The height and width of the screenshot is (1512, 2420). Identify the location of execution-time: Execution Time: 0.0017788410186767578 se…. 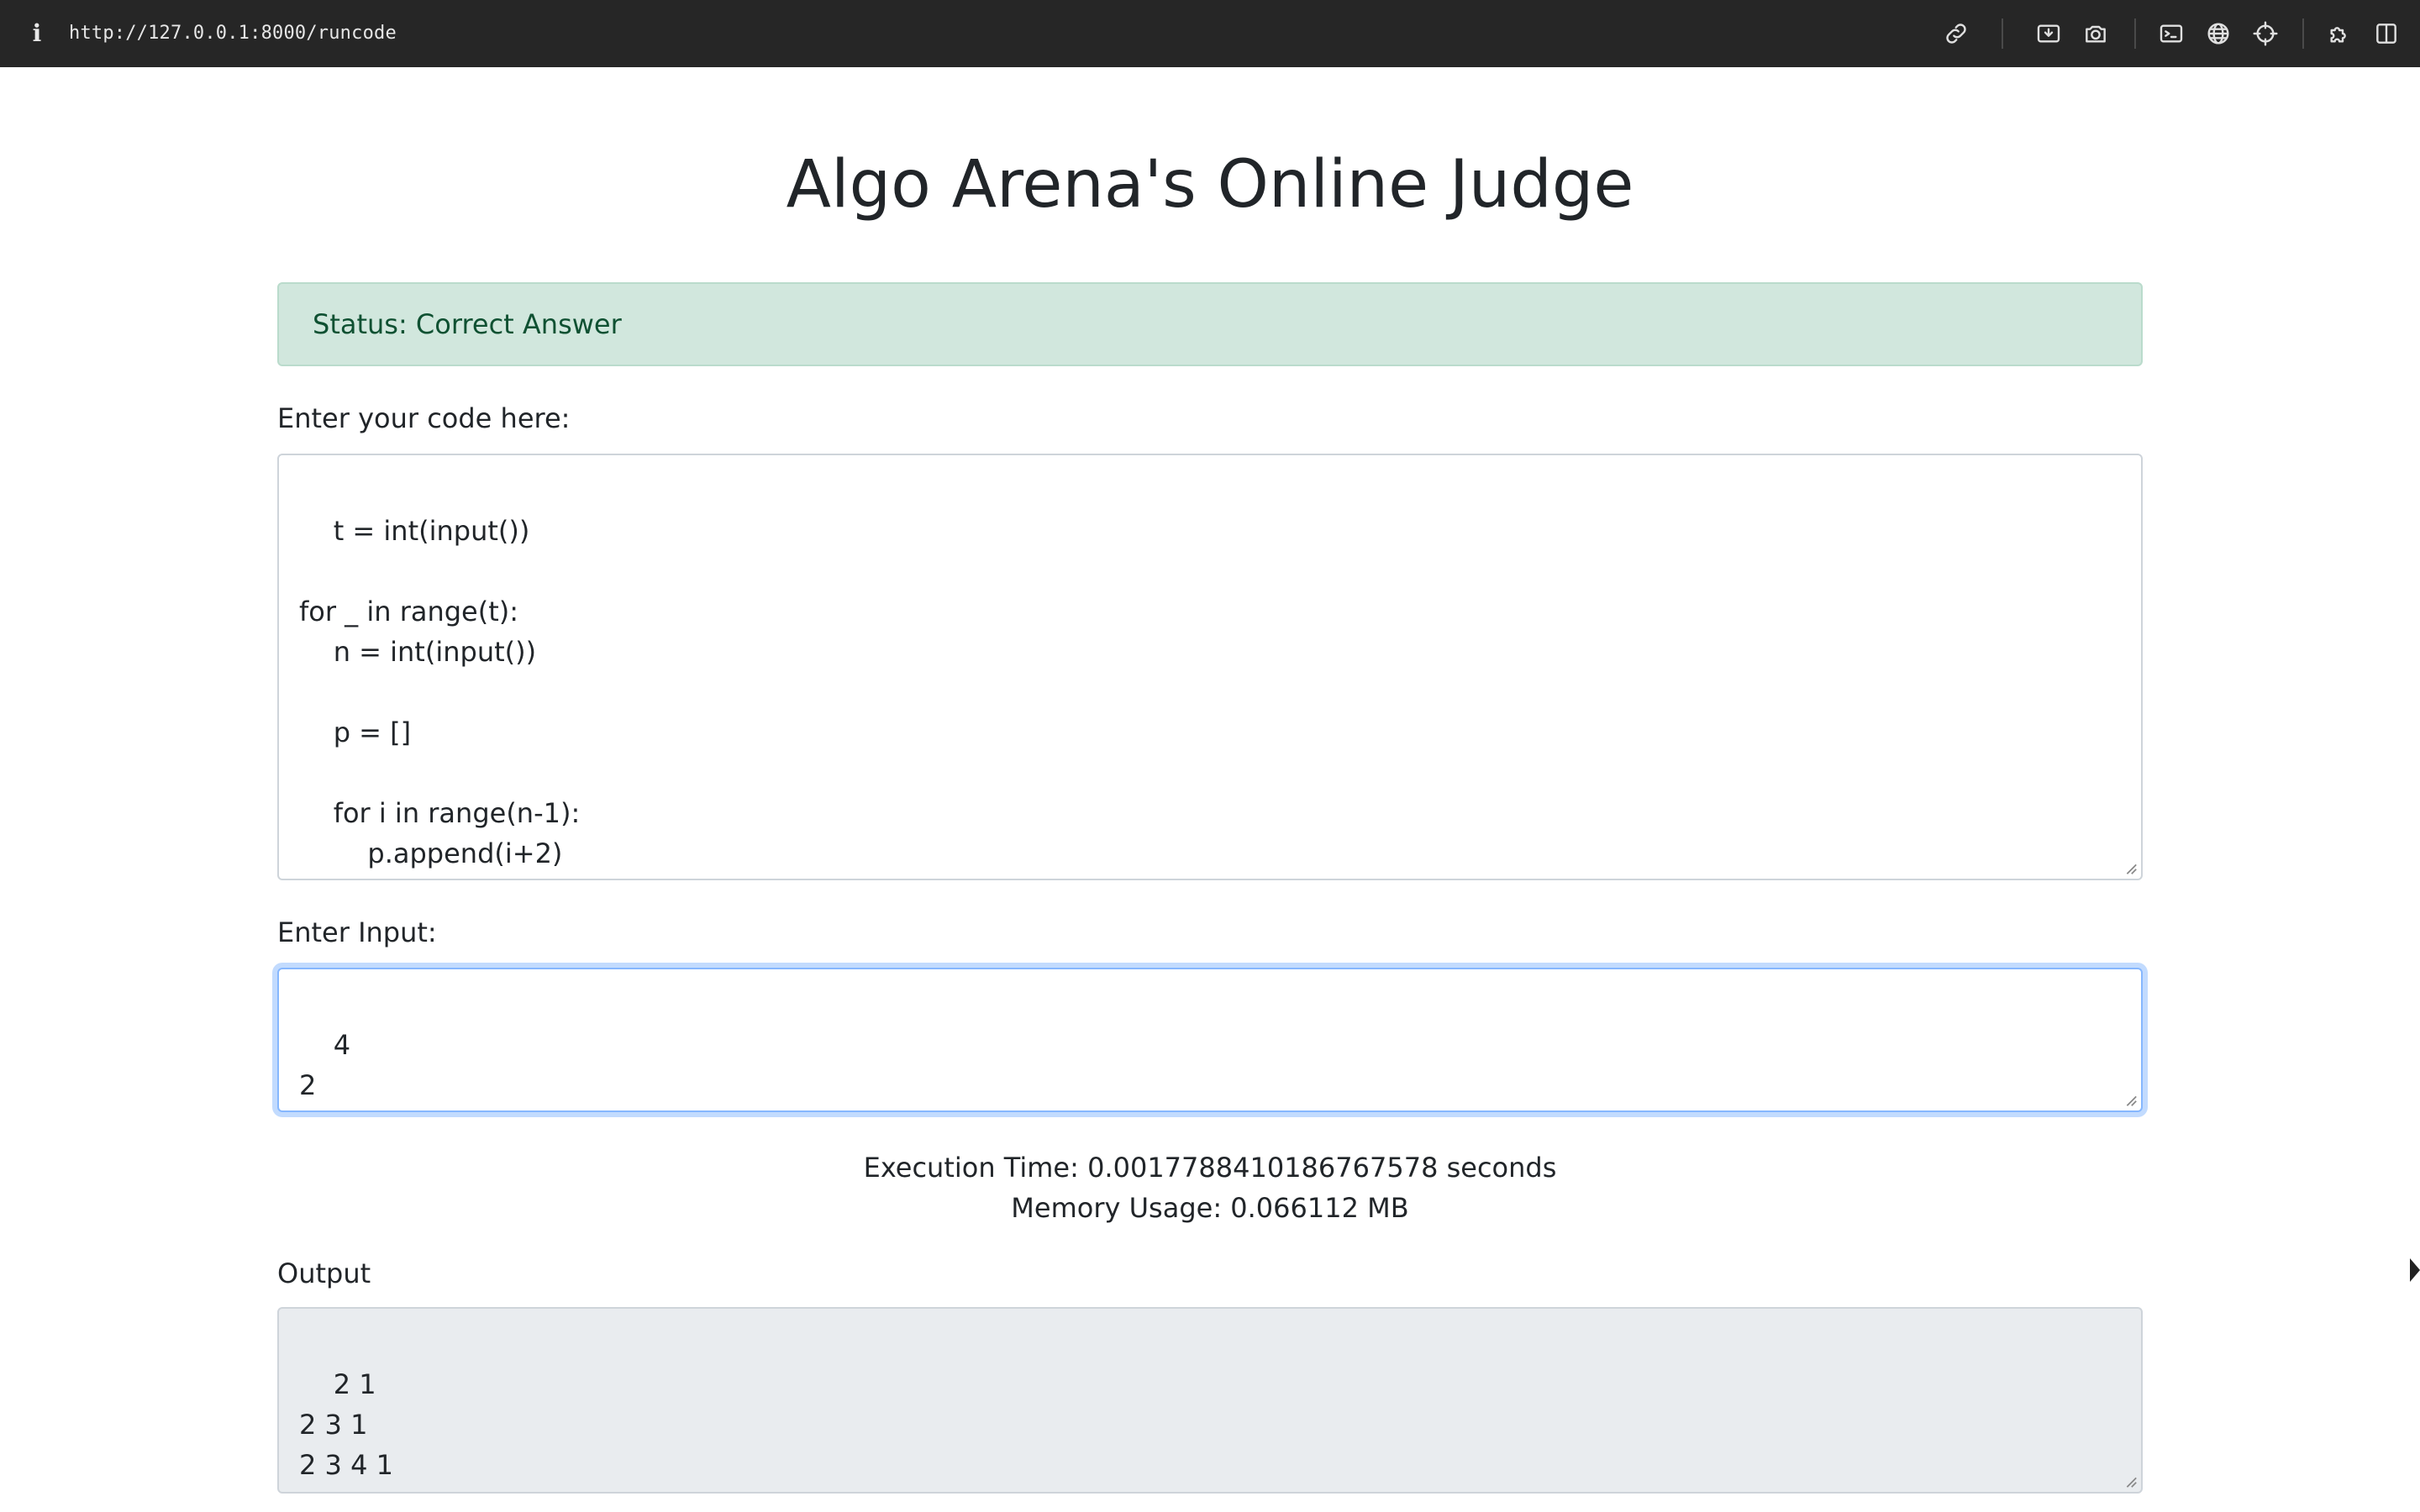
(1210, 1168).